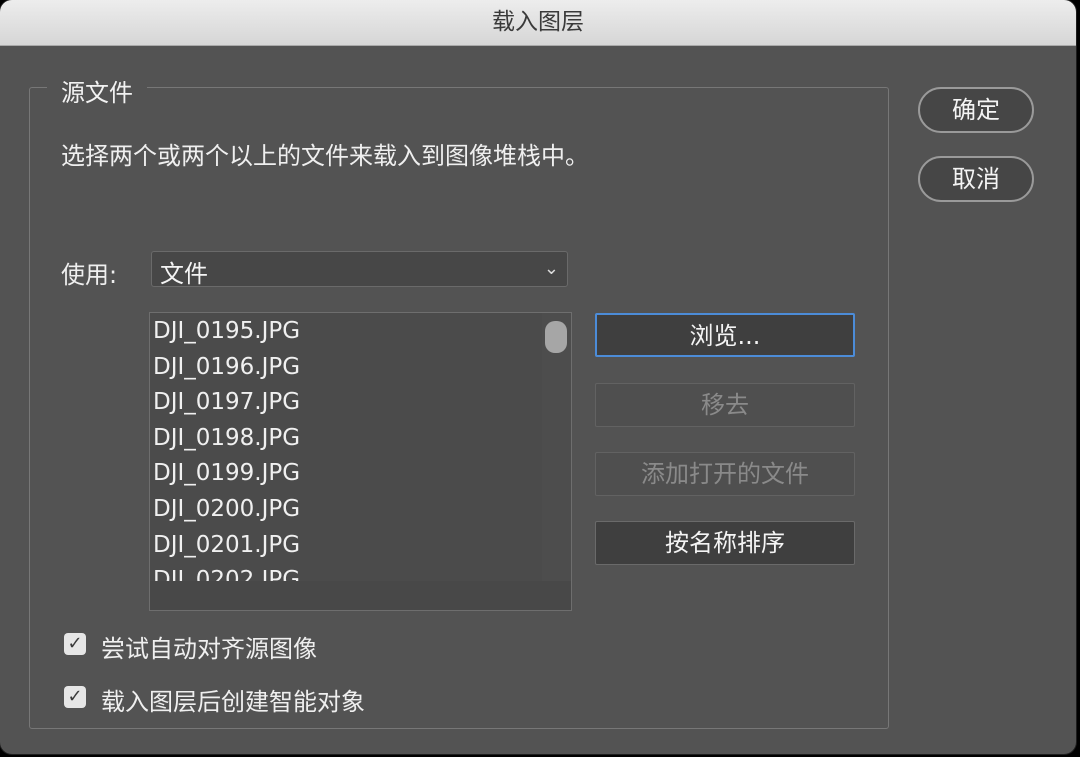 This screenshot has width=1080, height=757. I want to click on file-list-scroll-thumb, so click(556, 337).